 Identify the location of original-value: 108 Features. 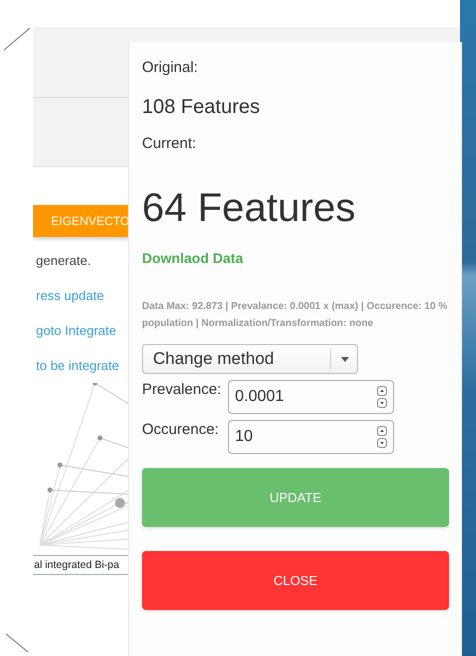
(201, 107).